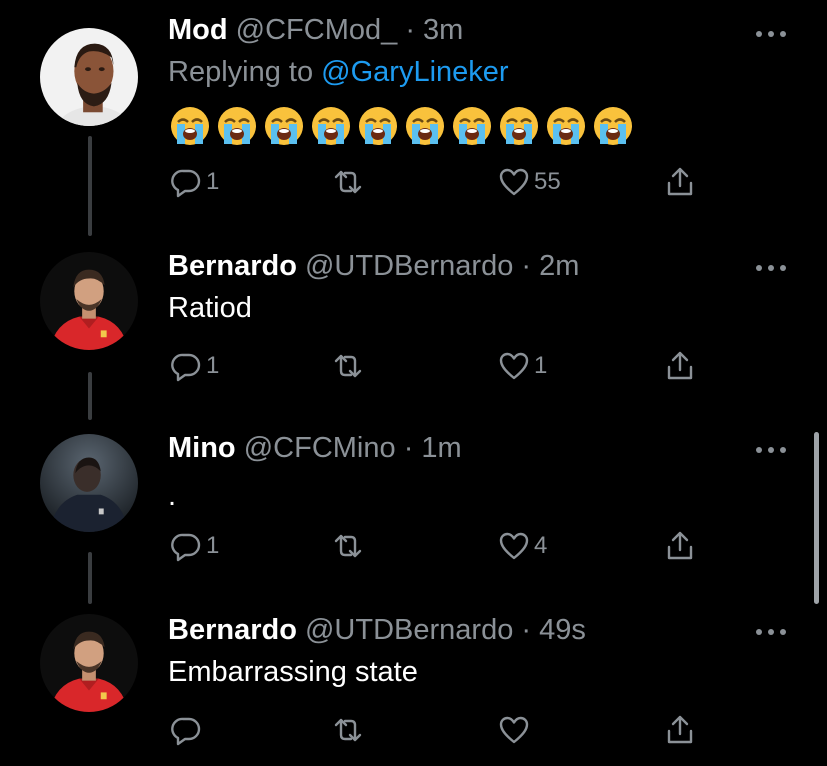  Describe the element at coordinates (172, 496) in the screenshot. I see `tweet-text: .` at that location.